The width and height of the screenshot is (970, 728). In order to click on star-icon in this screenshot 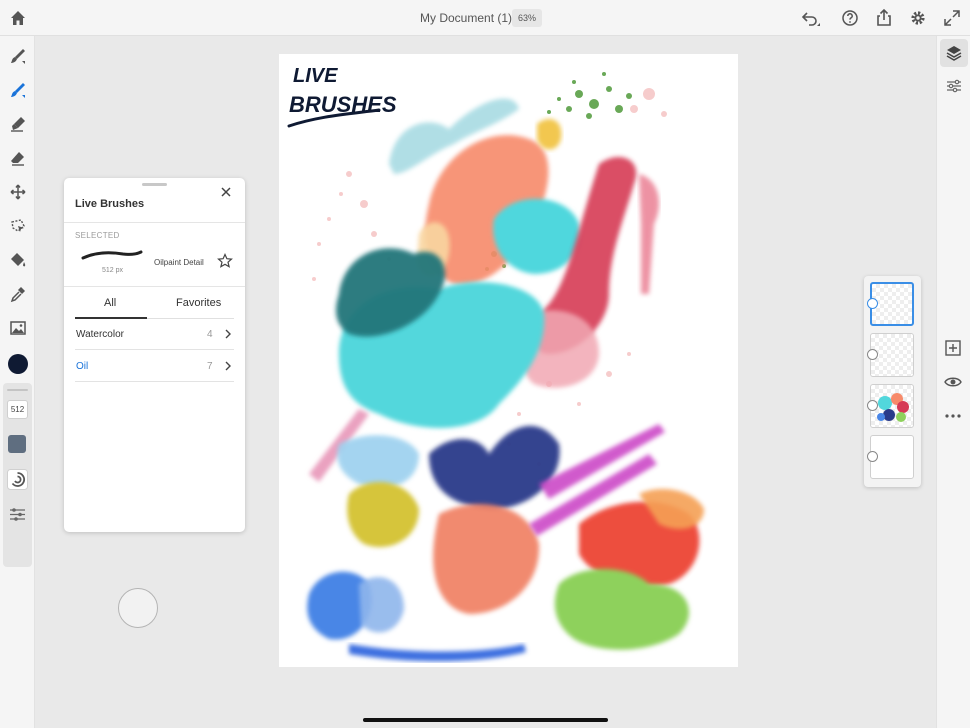, I will do `click(225, 261)`.